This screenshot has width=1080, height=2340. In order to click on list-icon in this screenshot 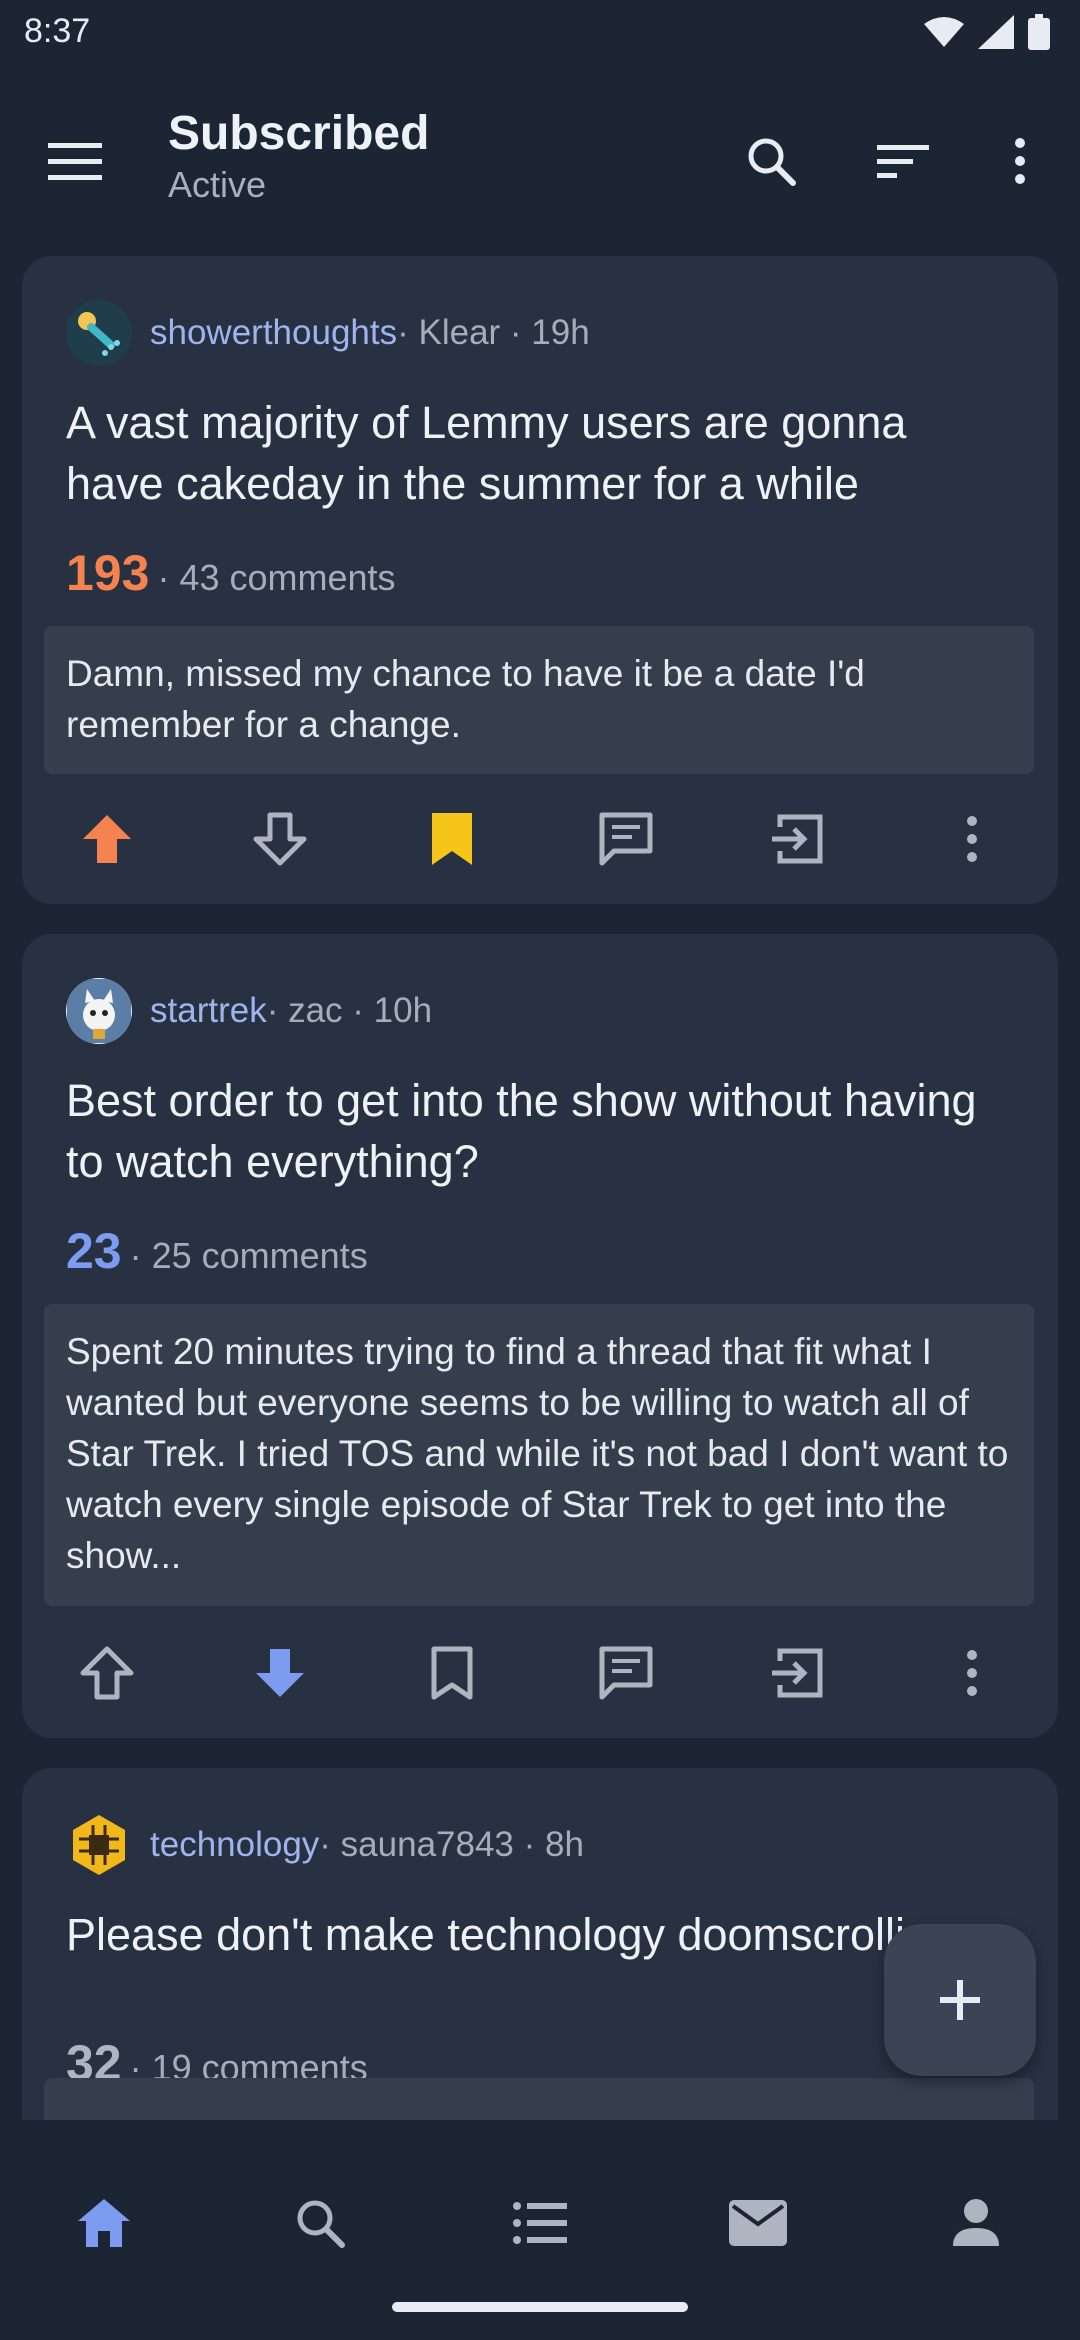, I will do `click(540, 2223)`.